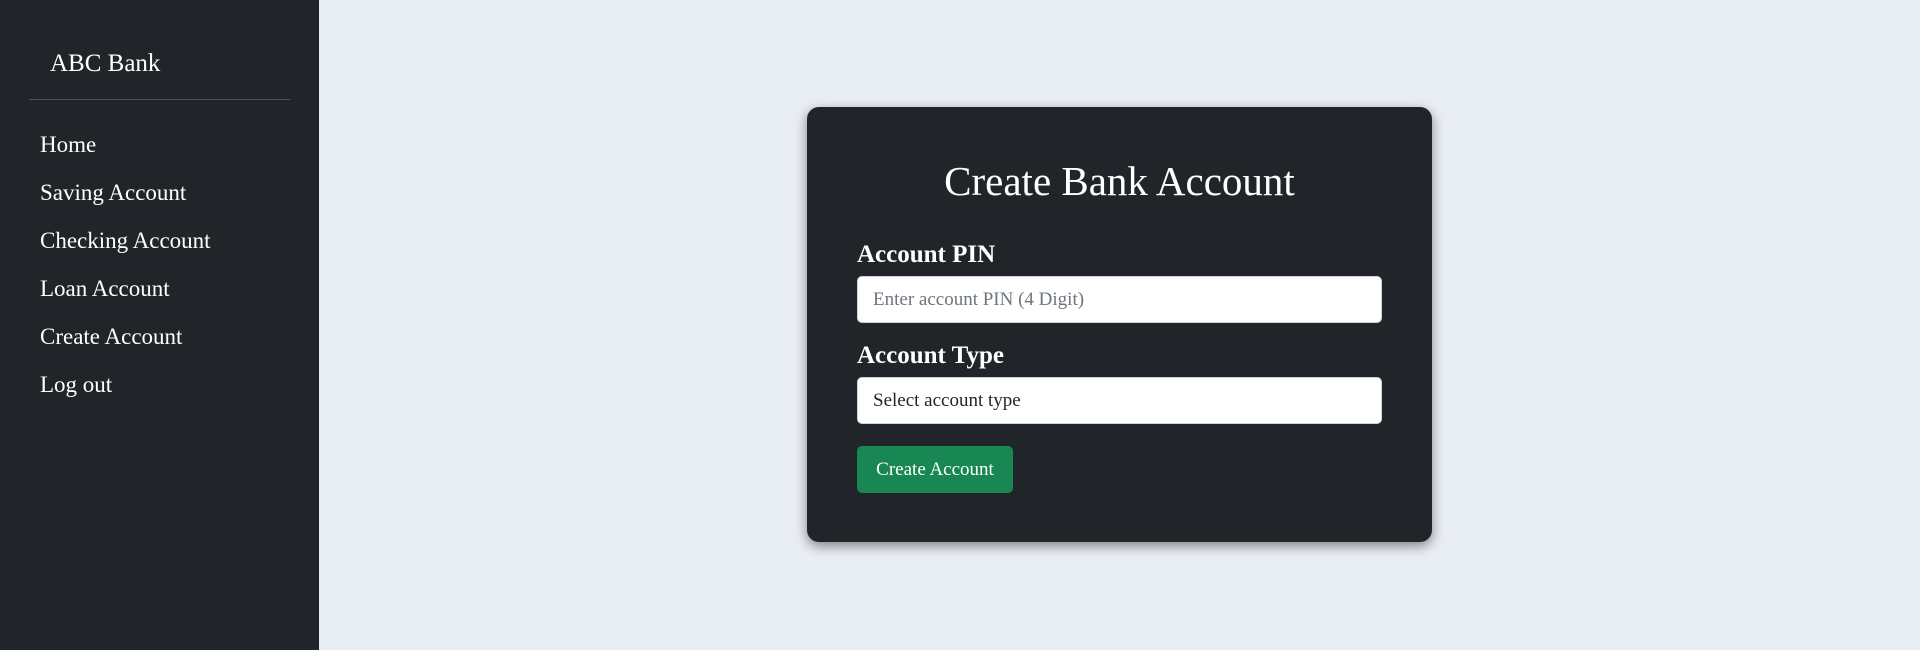 The image size is (1920, 650). Describe the element at coordinates (125, 297) in the screenshot. I see `sidebar-item-loan-account: Loan Account` at that location.